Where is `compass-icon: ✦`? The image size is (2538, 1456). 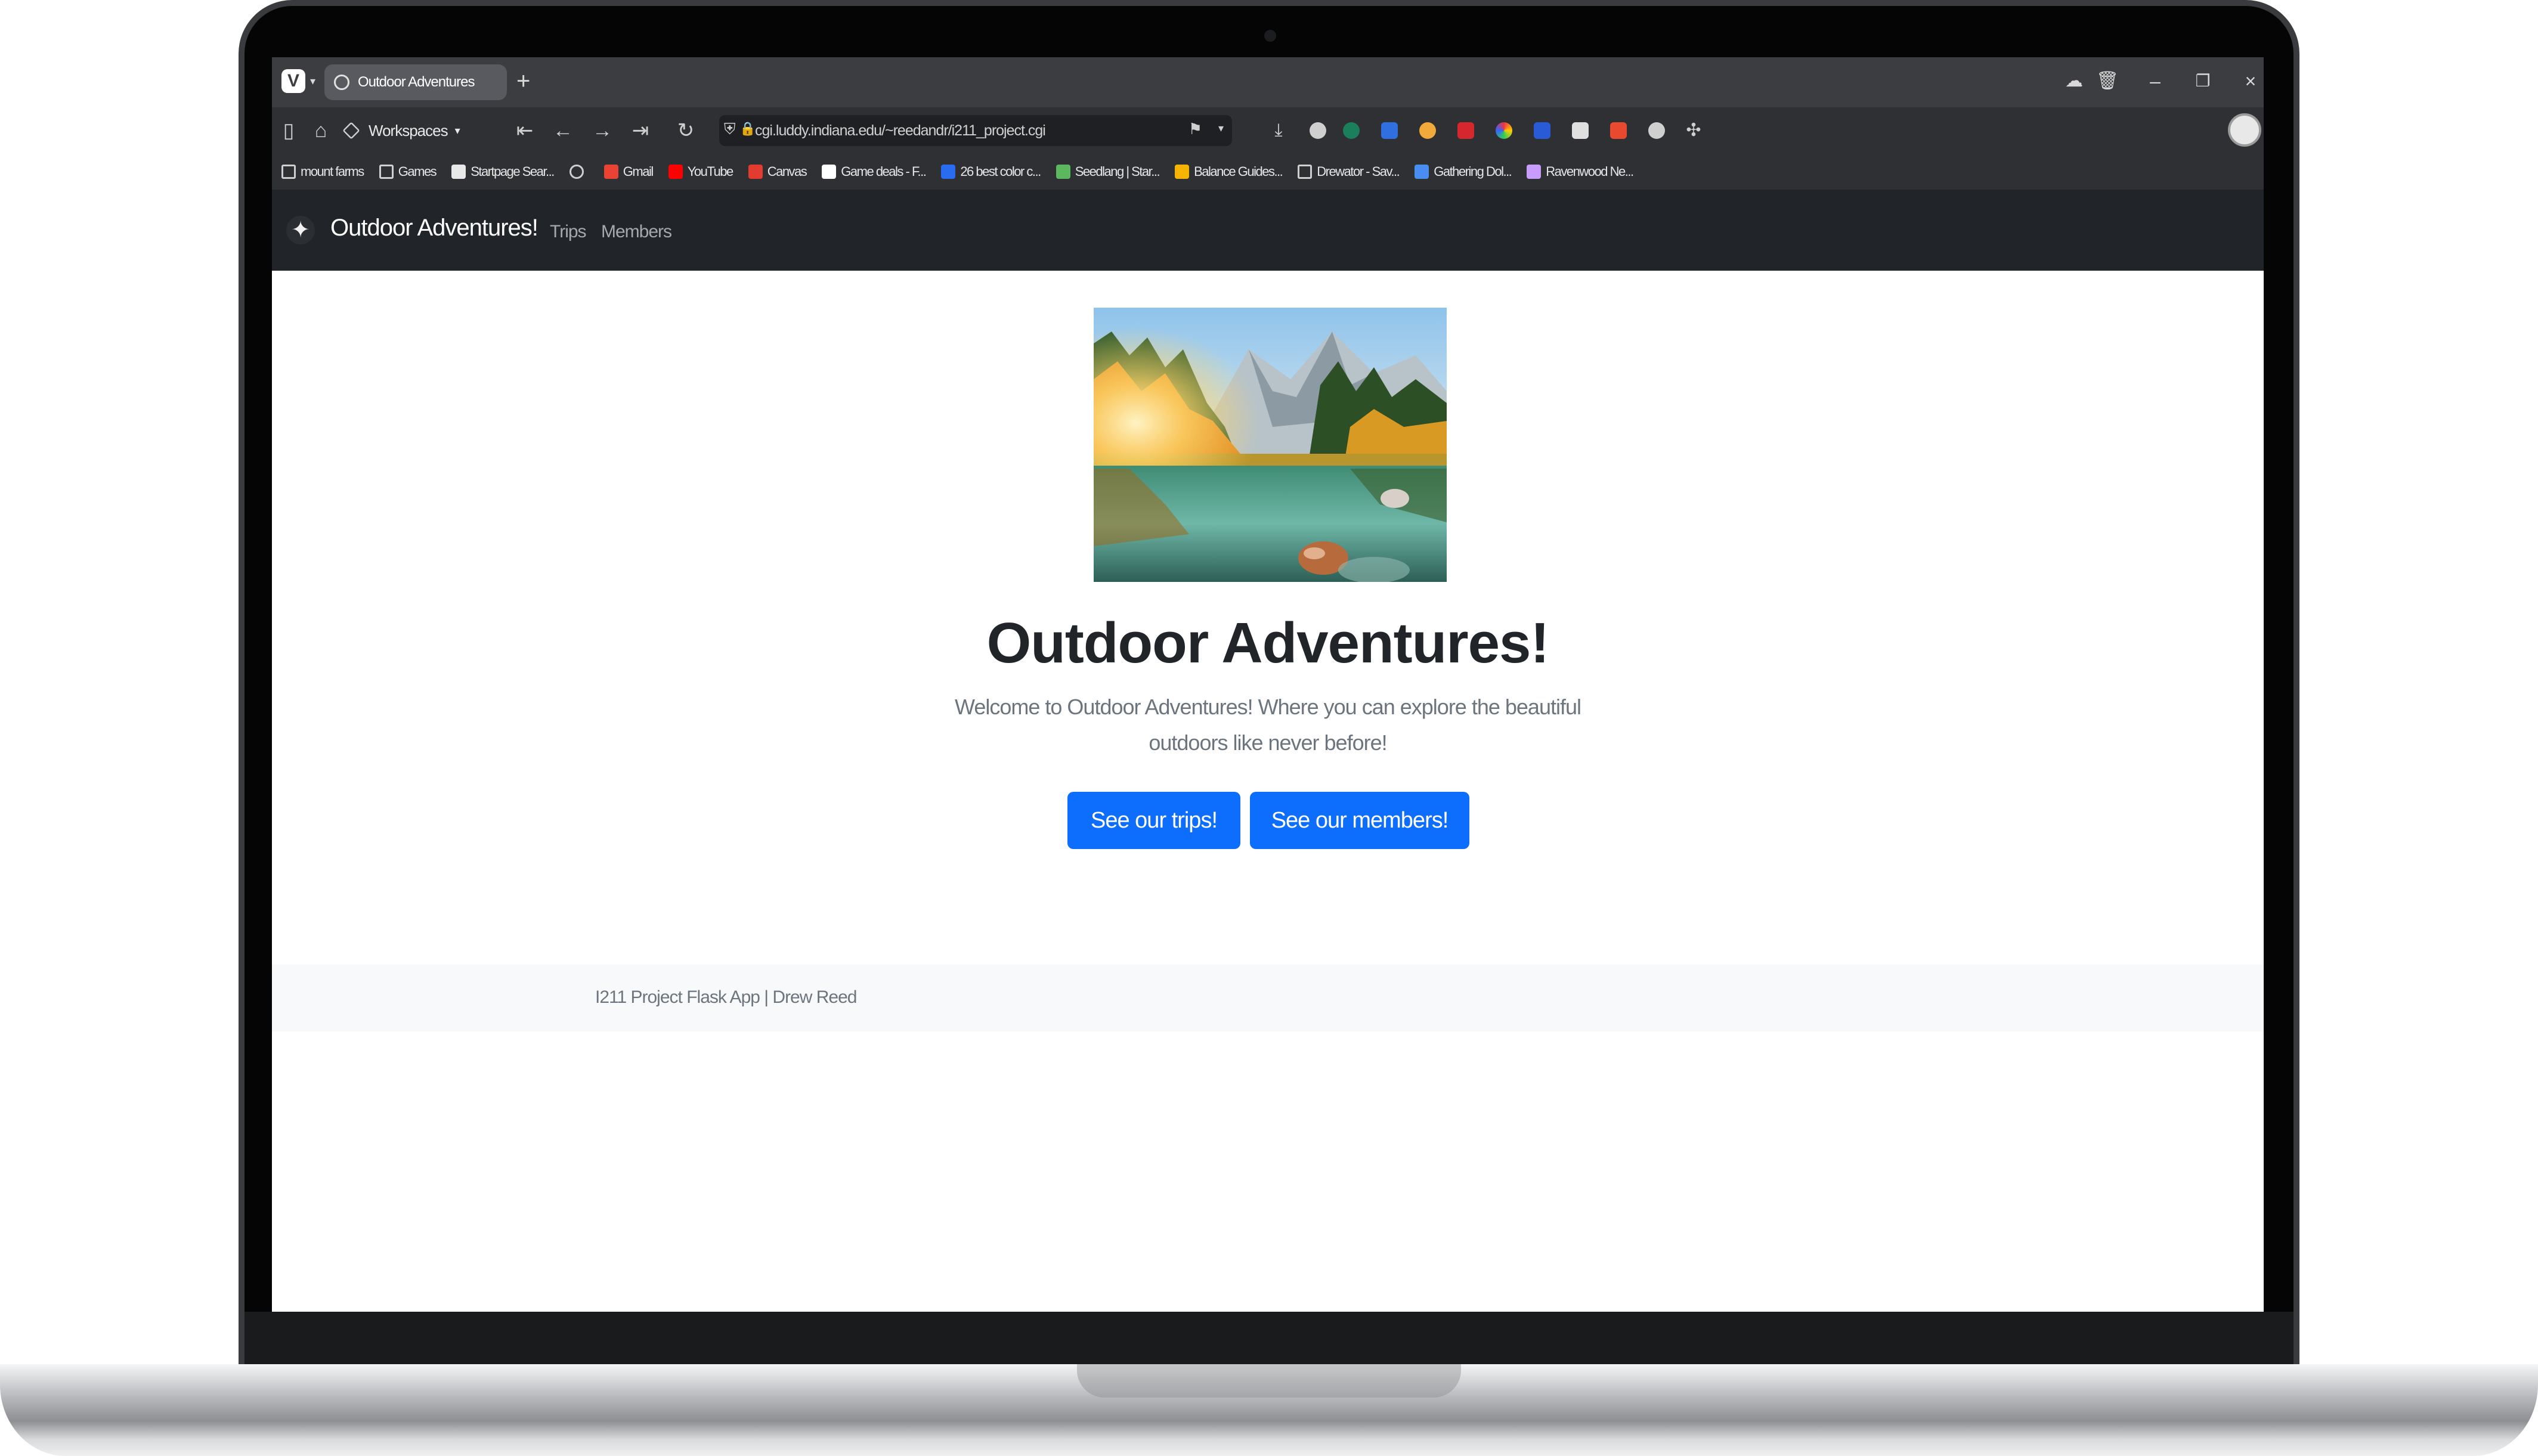
compass-icon: ✦ is located at coordinates (300, 230).